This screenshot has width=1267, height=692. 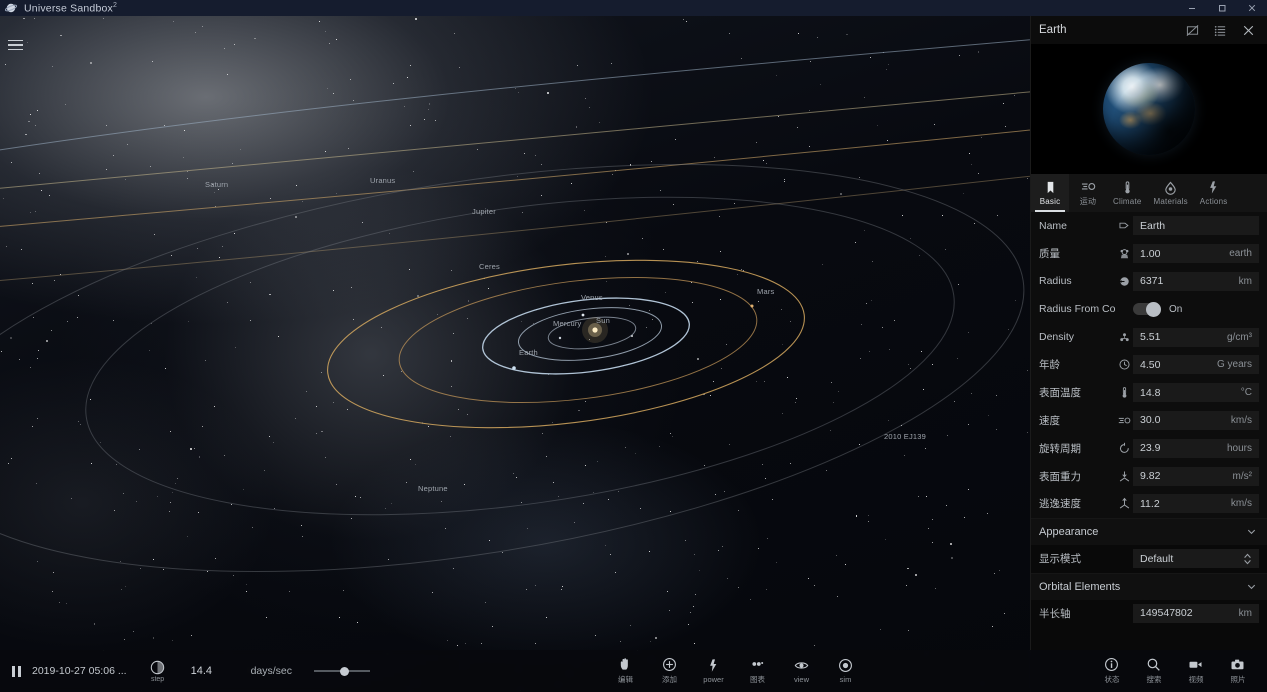 I want to click on clock-icon, so click(x=1124, y=364).